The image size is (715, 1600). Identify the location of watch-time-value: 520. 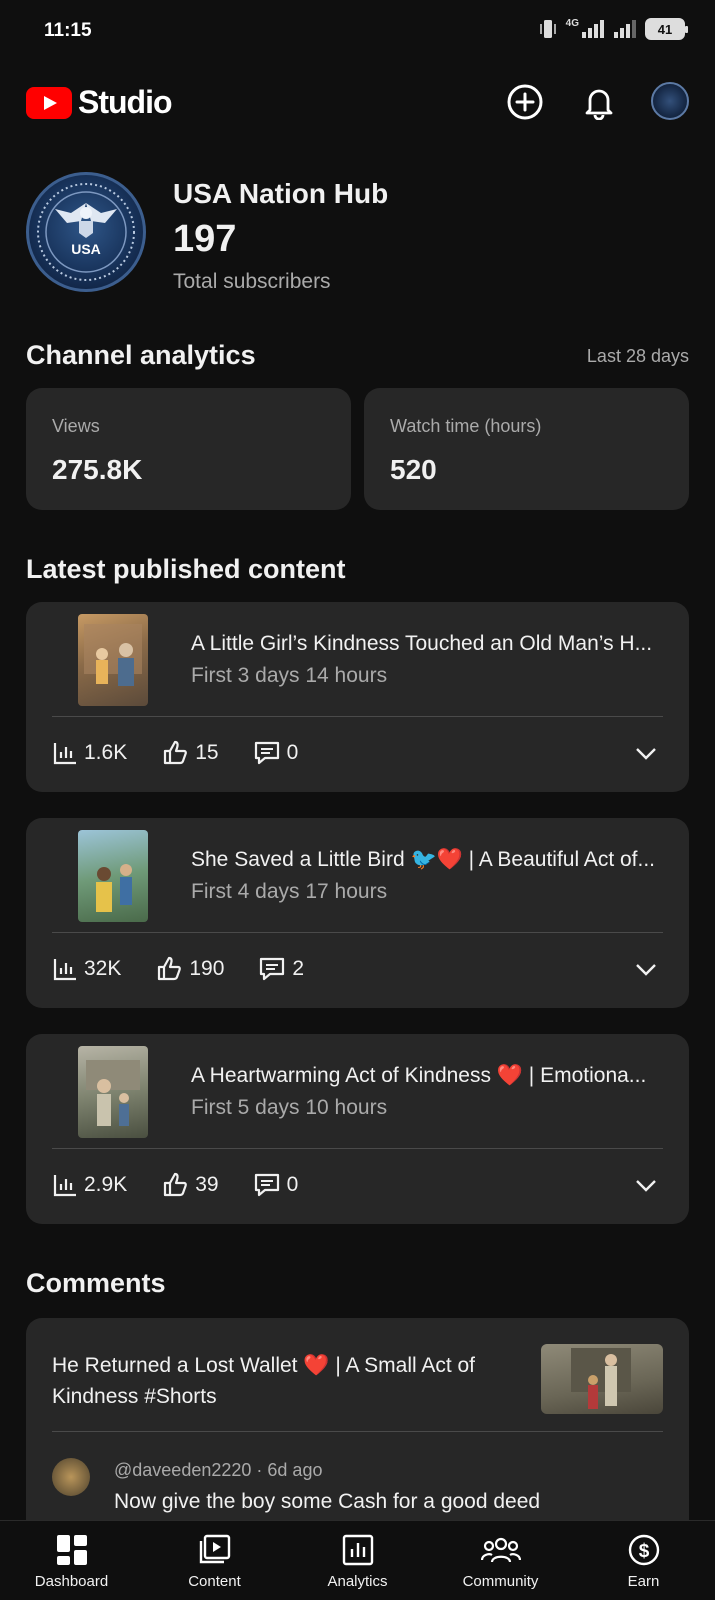
(413, 469).